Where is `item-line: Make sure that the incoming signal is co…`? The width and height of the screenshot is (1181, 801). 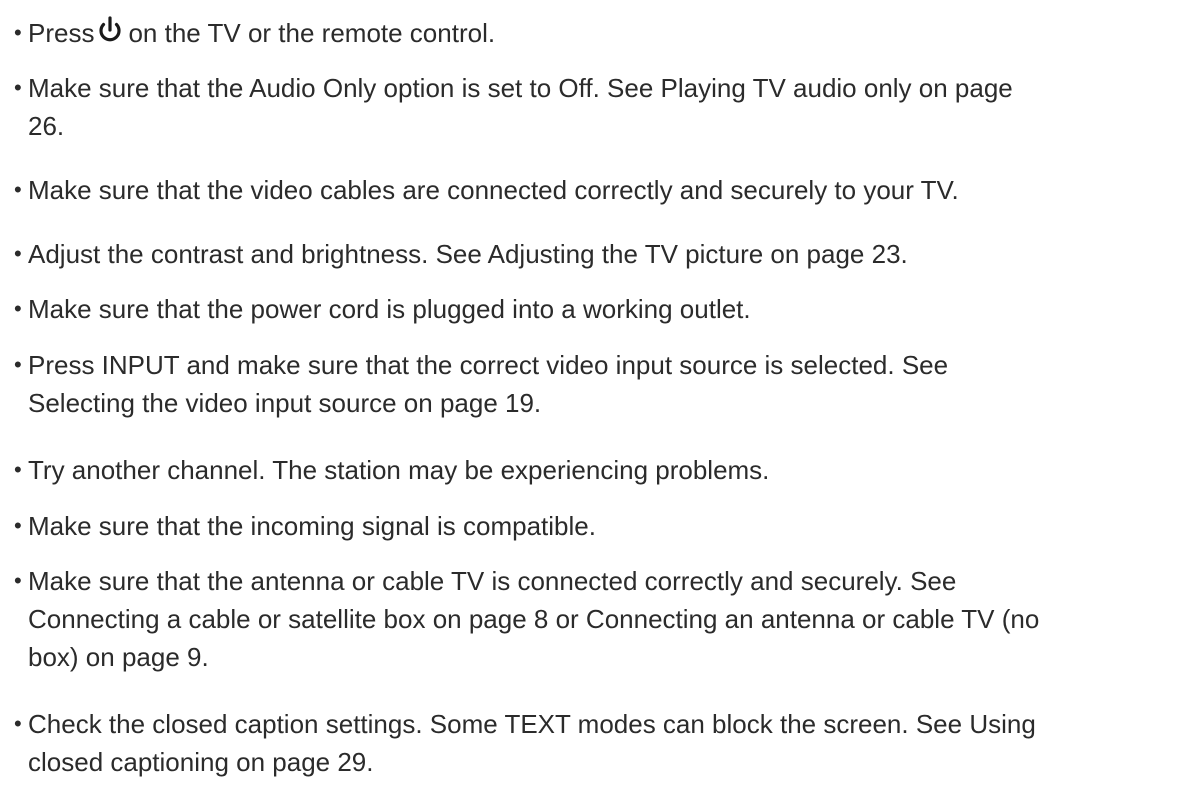 item-line: Make sure that the incoming signal is co… is located at coordinates (312, 526).